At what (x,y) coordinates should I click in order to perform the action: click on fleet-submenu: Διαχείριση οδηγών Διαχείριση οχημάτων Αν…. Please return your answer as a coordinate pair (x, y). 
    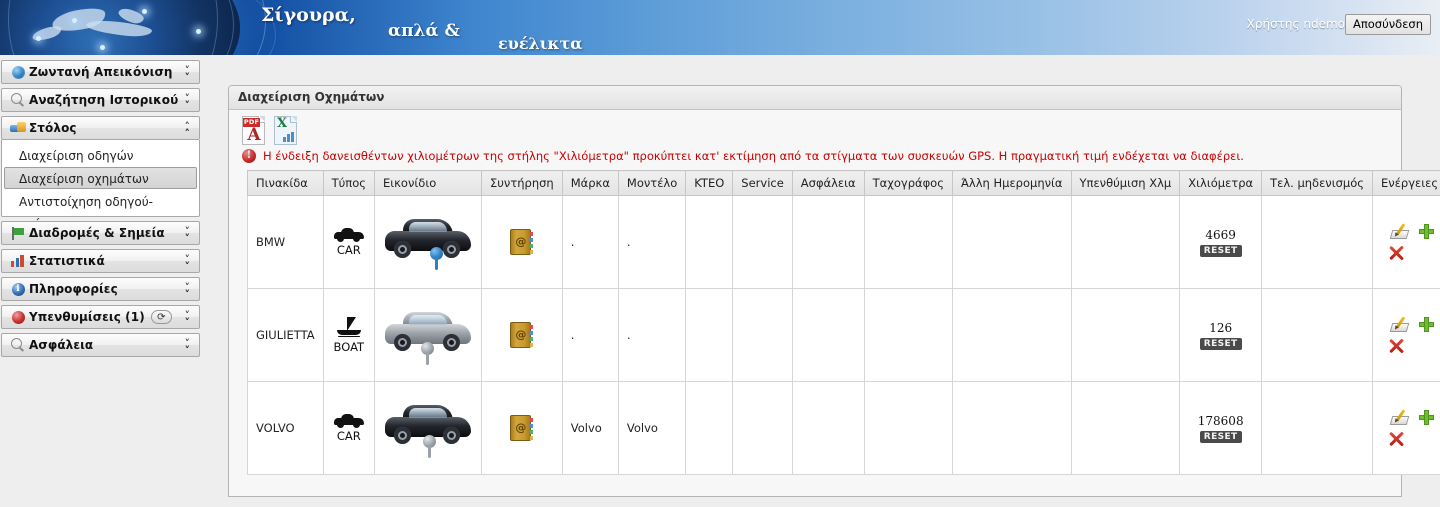
    Looking at the image, I should click on (100, 185).